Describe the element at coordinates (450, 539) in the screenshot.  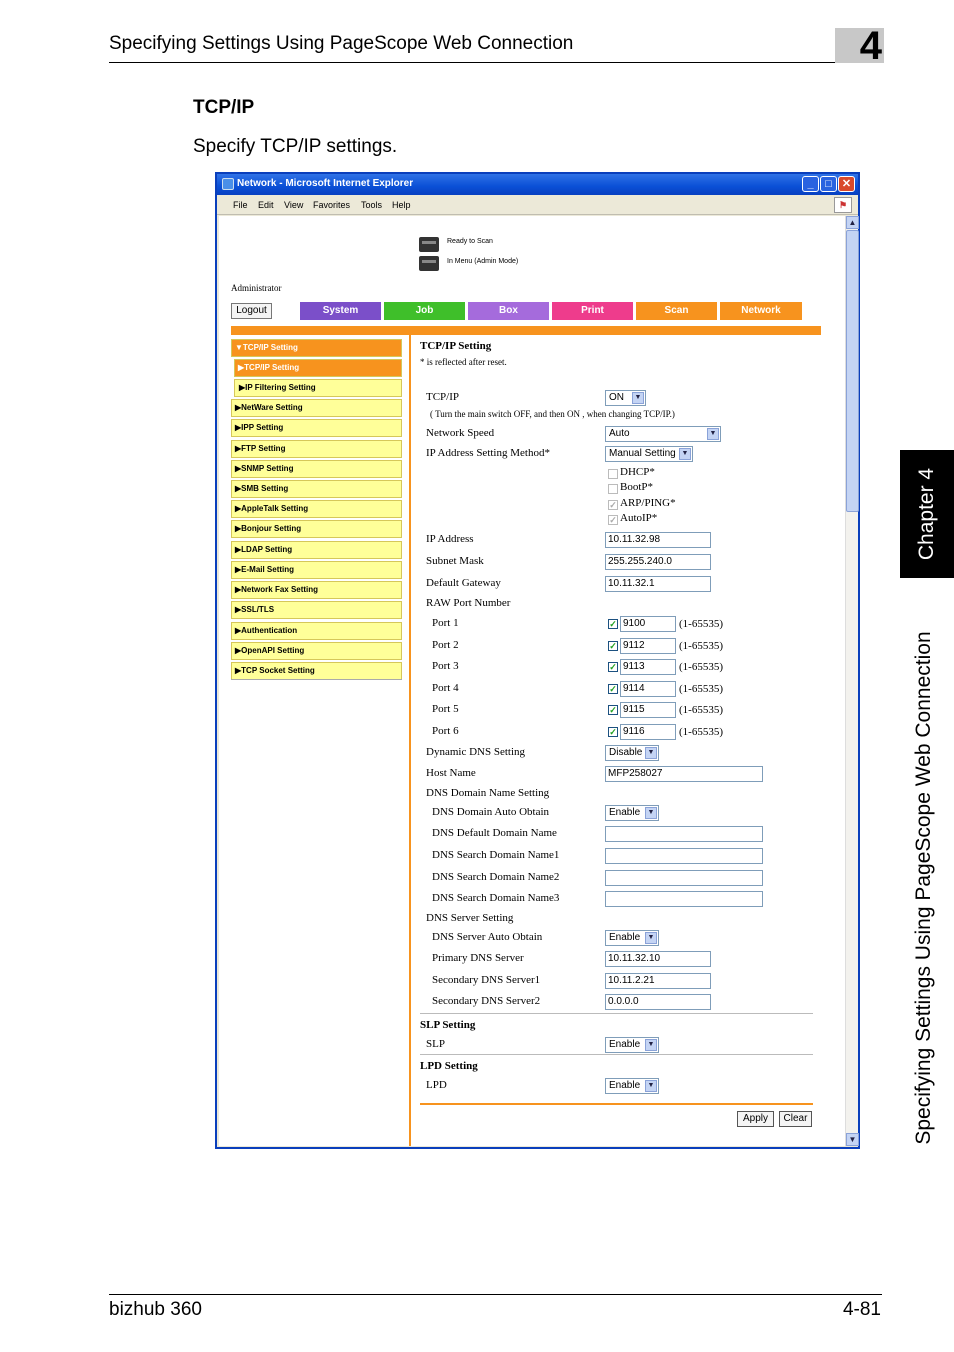
I see `ip-label: IP Address` at that location.